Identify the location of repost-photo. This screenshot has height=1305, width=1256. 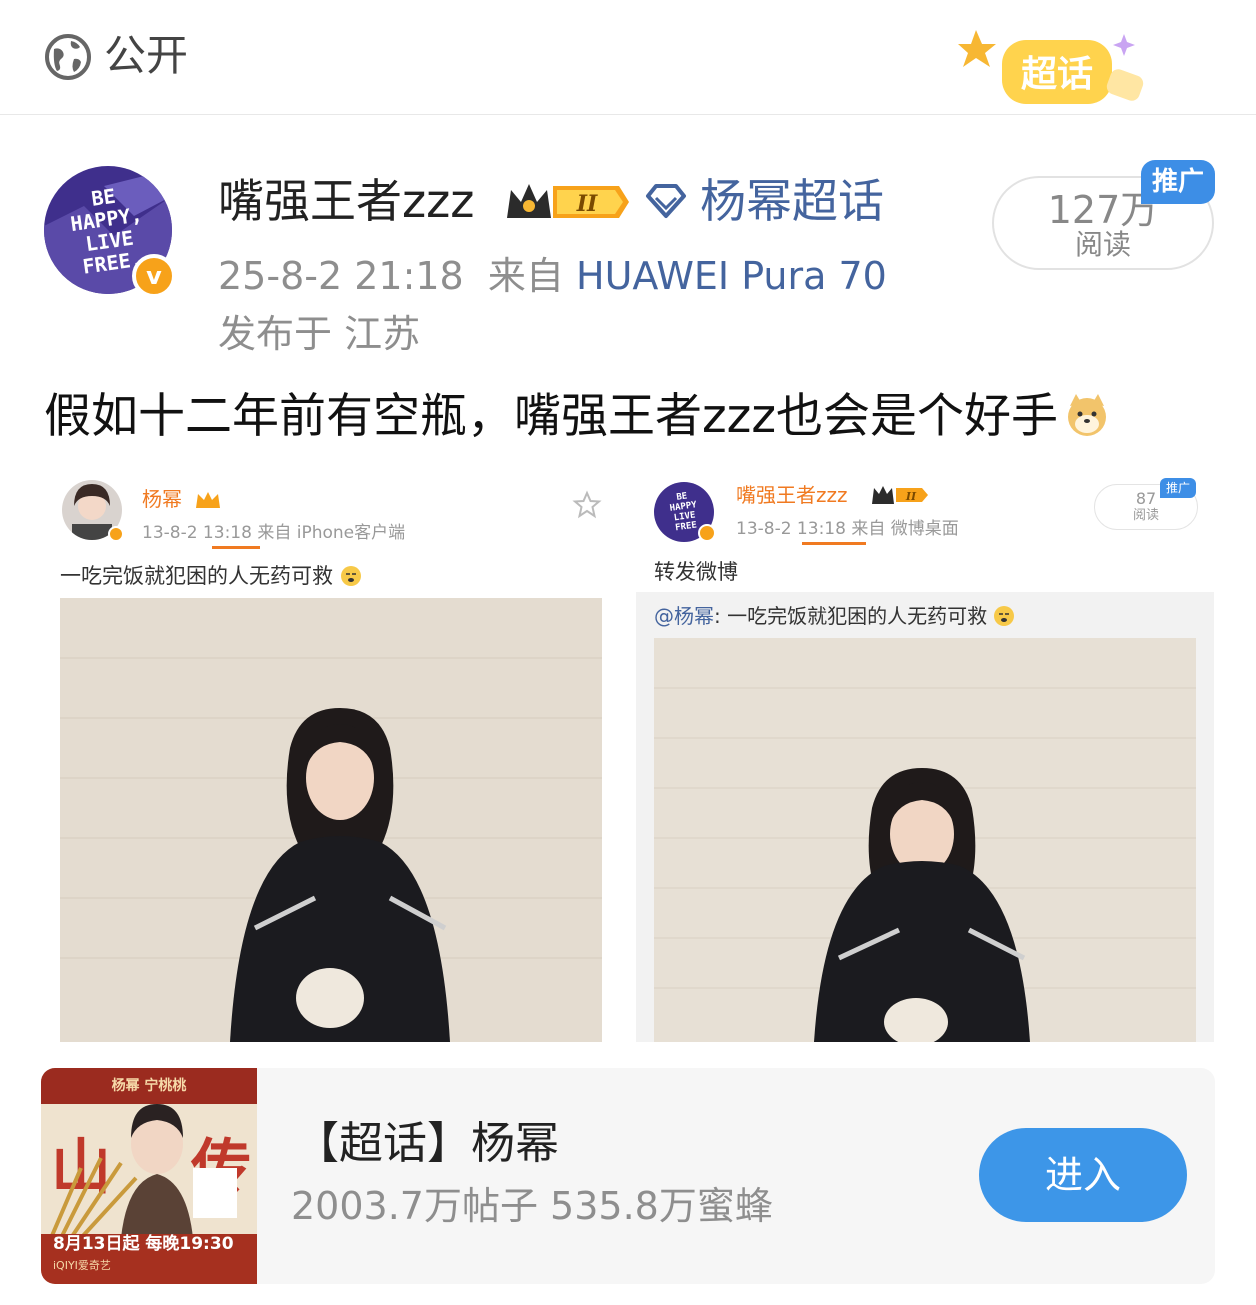
(925, 840).